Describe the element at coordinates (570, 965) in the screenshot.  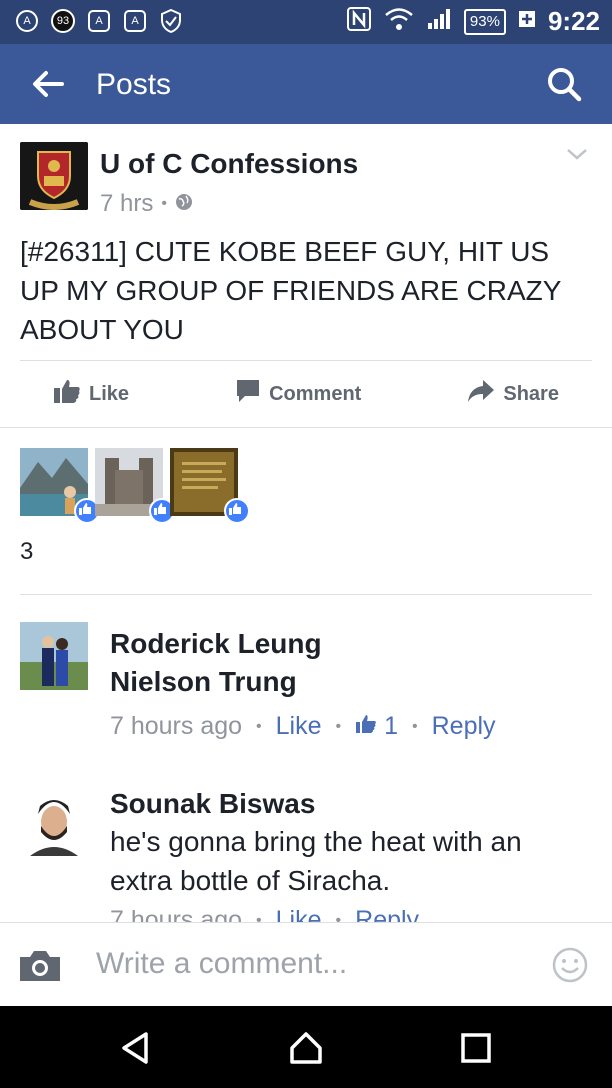
I see `emoji-icon` at that location.